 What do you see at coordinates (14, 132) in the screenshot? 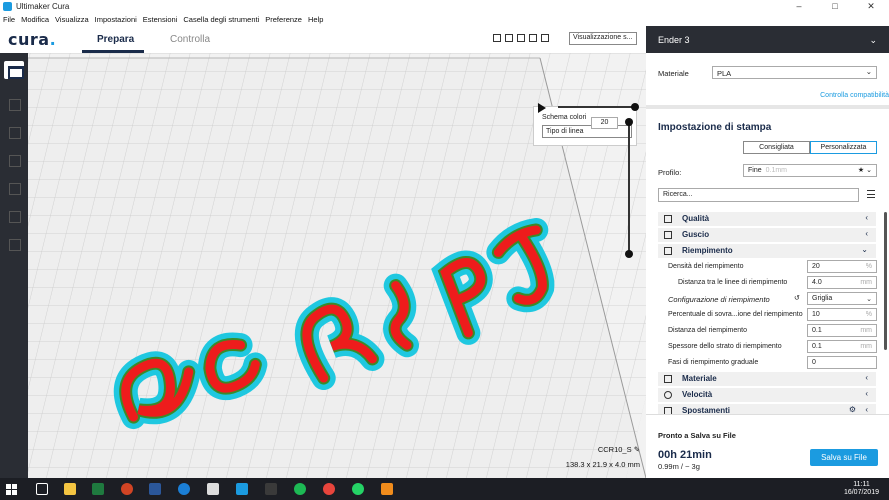
I see `scale-tool-icon` at bounding box center [14, 132].